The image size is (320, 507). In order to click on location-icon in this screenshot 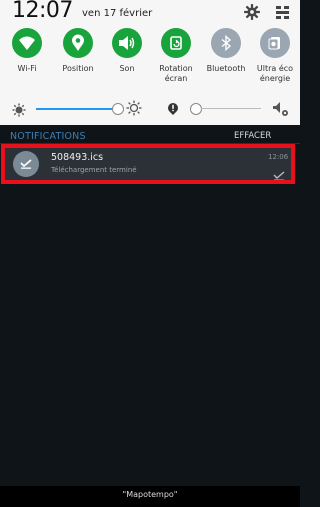, I will do `click(78, 43)`.